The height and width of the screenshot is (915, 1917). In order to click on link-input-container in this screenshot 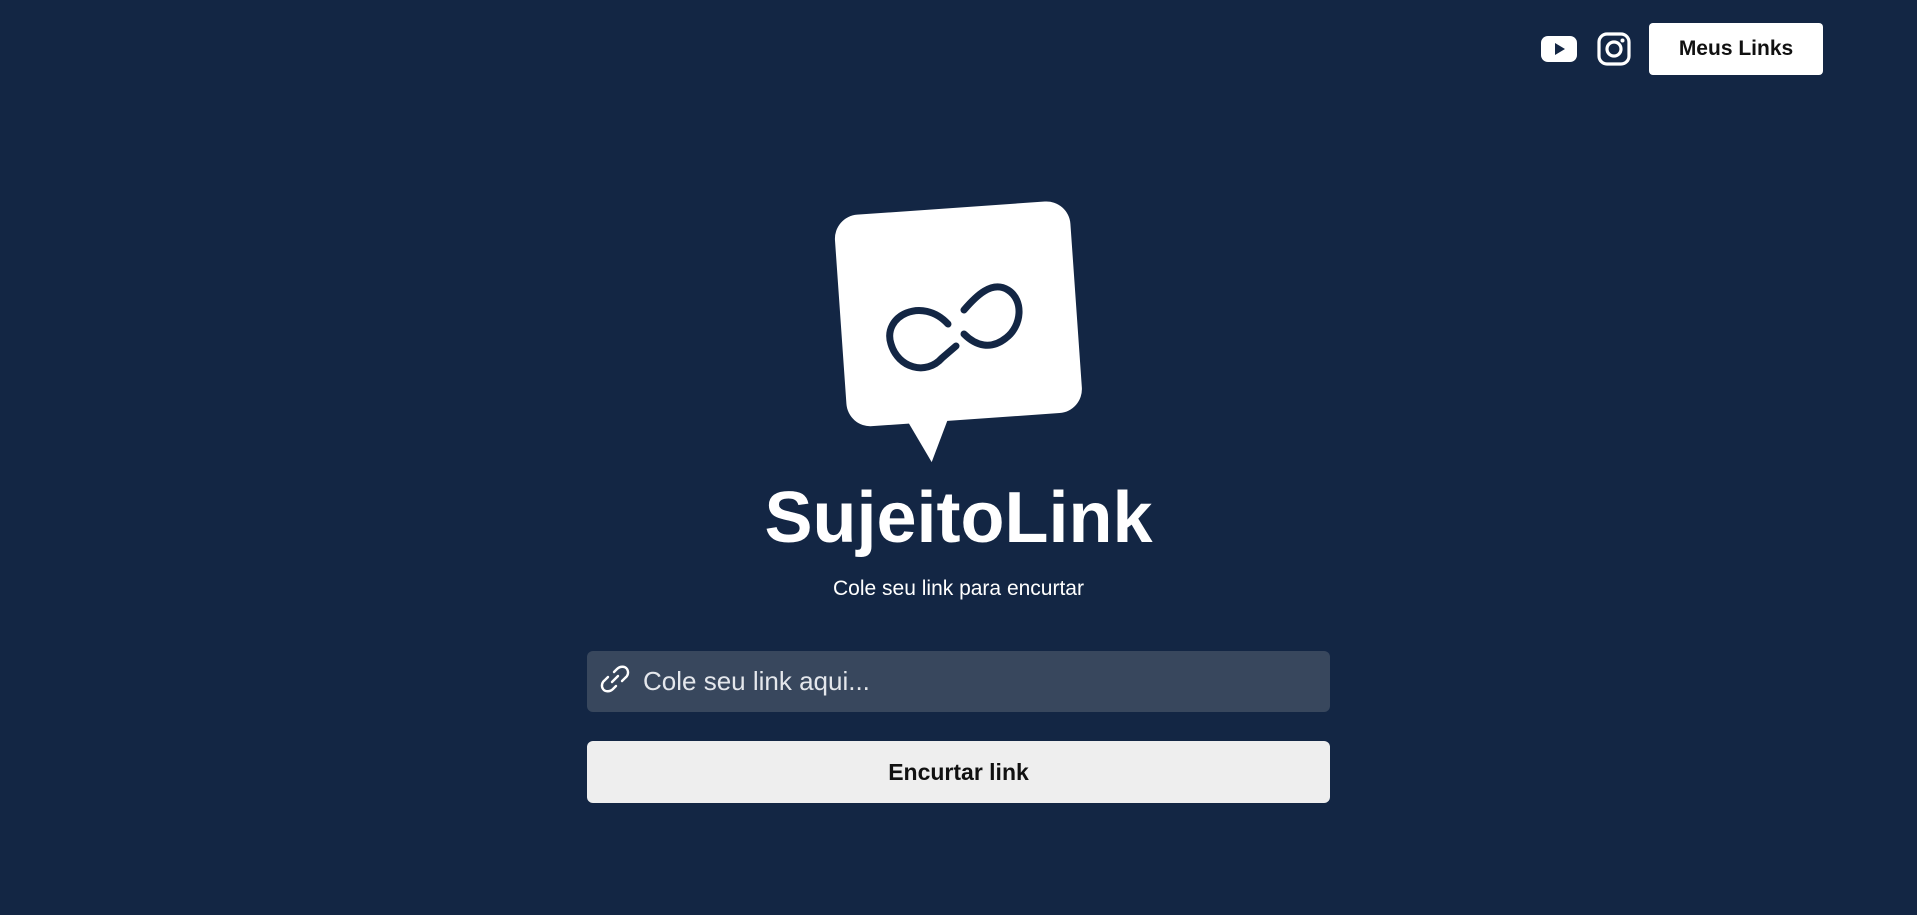, I will do `click(958, 681)`.